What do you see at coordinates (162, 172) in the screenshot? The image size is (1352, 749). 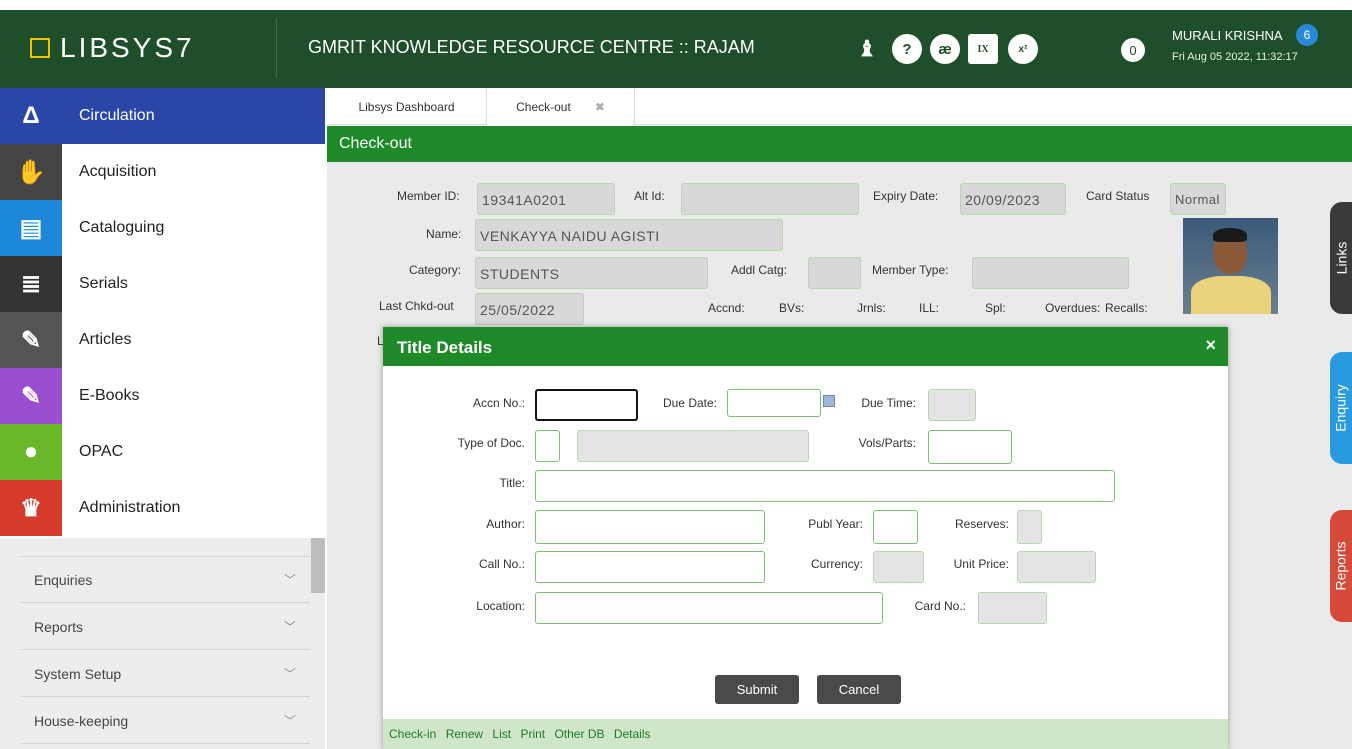 I see `module-acquisition: ✋ Acquisition` at bounding box center [162, 172].